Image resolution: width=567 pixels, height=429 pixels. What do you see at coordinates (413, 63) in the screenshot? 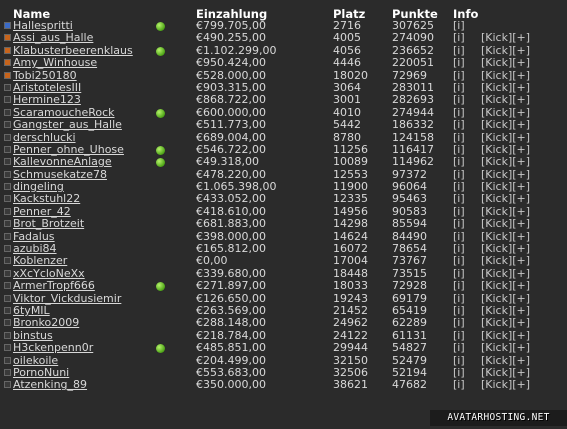
I see `points-value: 220051` at bounding box center [413, 63].